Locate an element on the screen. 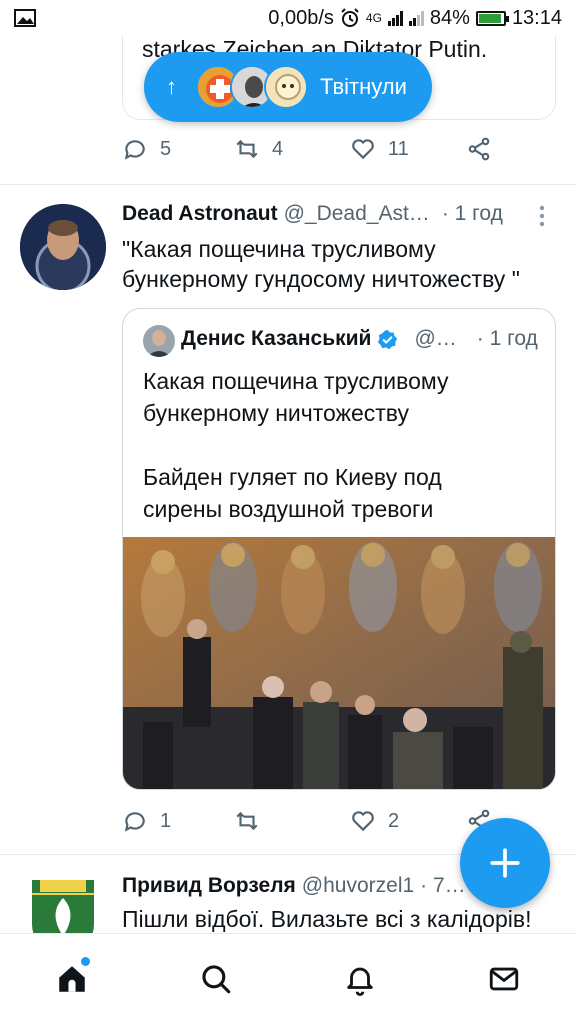  arrow-up-icon: ↑ is located at coordinates (171, 86).